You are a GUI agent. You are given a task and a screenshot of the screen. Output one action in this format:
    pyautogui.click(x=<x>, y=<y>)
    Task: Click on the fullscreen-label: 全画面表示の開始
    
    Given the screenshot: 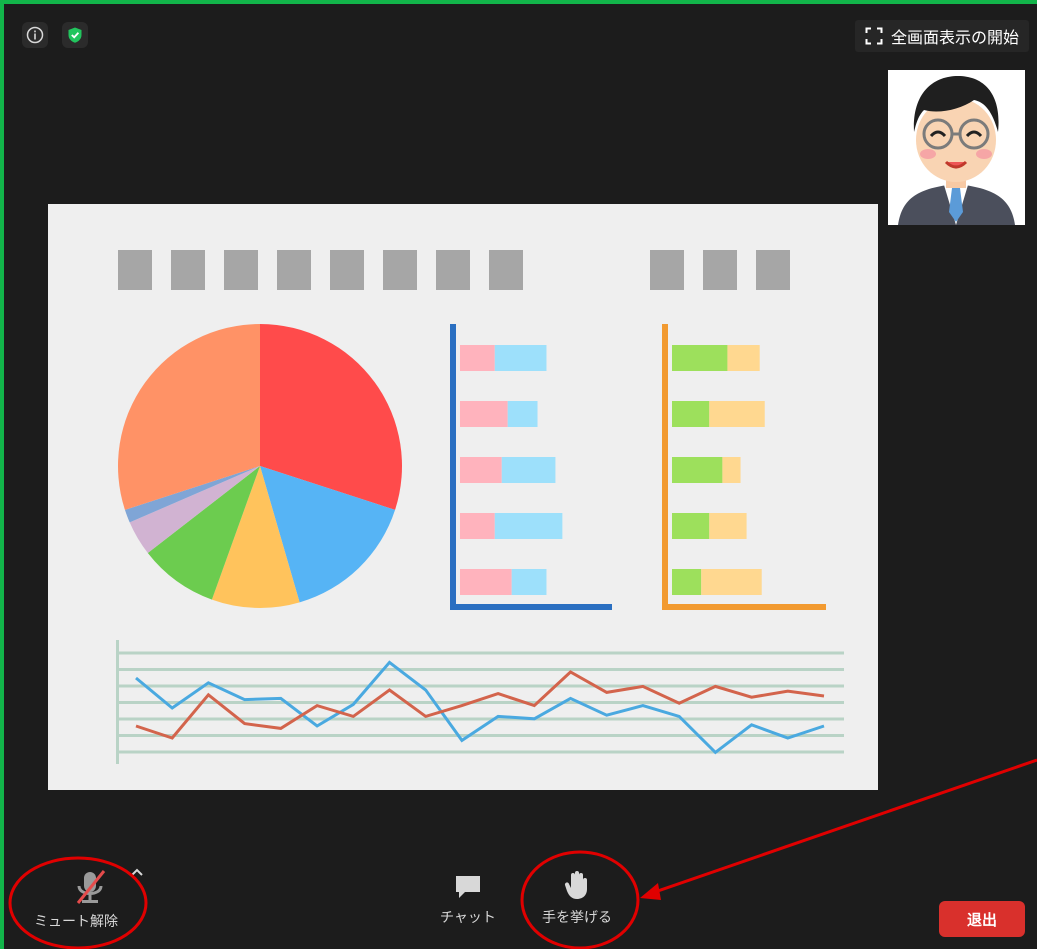 What is the action you would take?
    pyautogui.click(x=954, y=37)
    